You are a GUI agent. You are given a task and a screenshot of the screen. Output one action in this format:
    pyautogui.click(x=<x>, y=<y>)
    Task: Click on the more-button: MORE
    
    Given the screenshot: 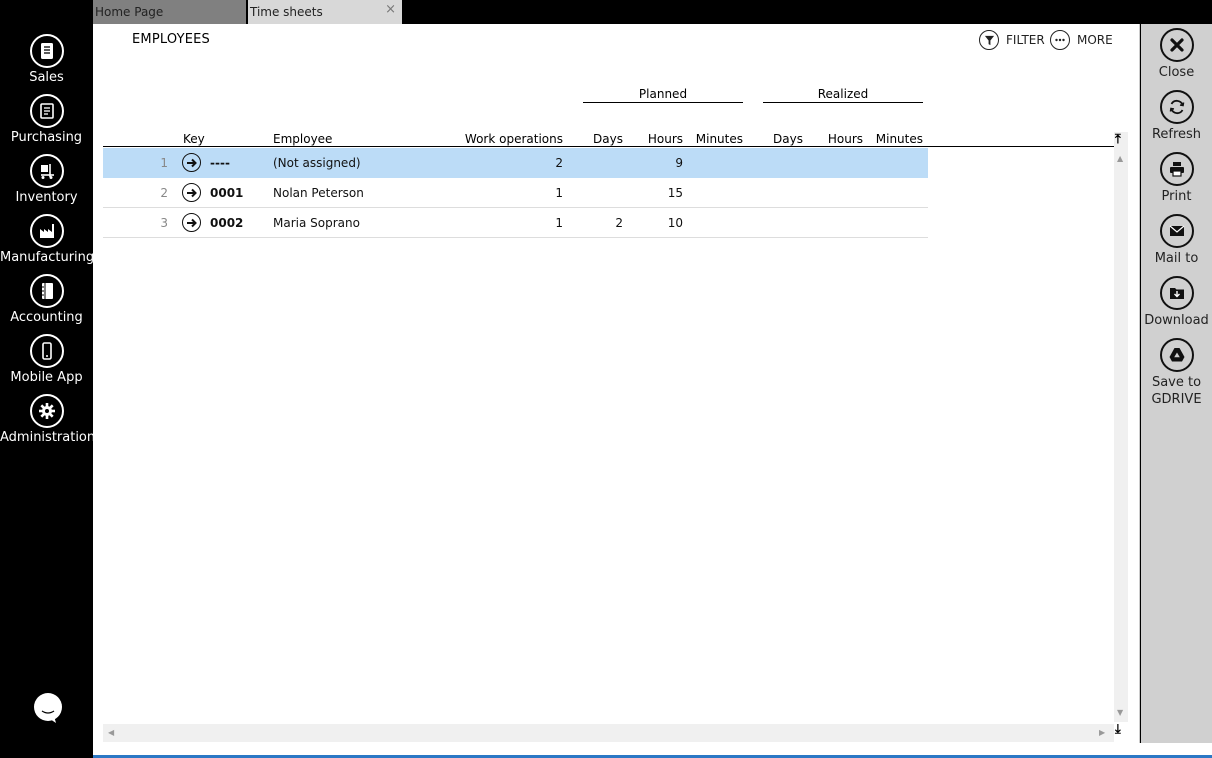 What is the action you would take?
    pyautogui.click(x=1081, y=40)
    